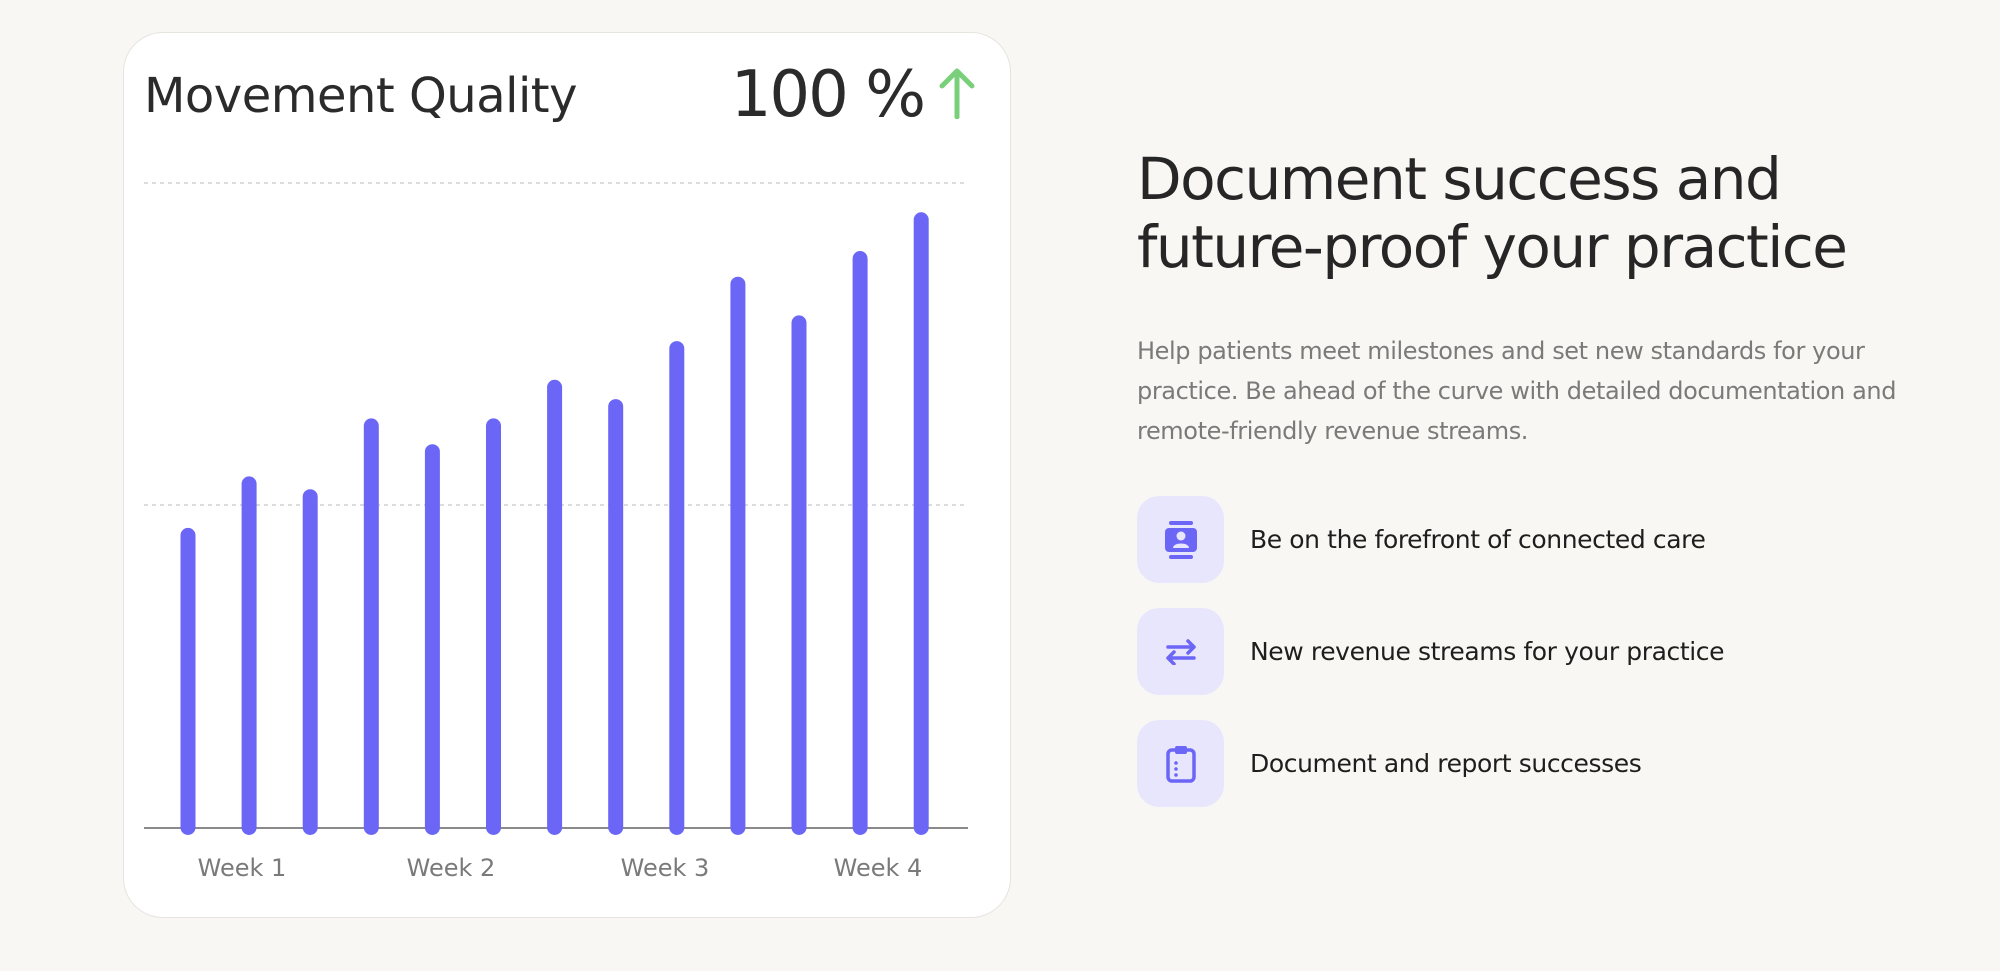 The width and height of the screenshot is (2000, 971). I want to click on feature-label: Be on the forefront of connected care, so click(1478, 539).